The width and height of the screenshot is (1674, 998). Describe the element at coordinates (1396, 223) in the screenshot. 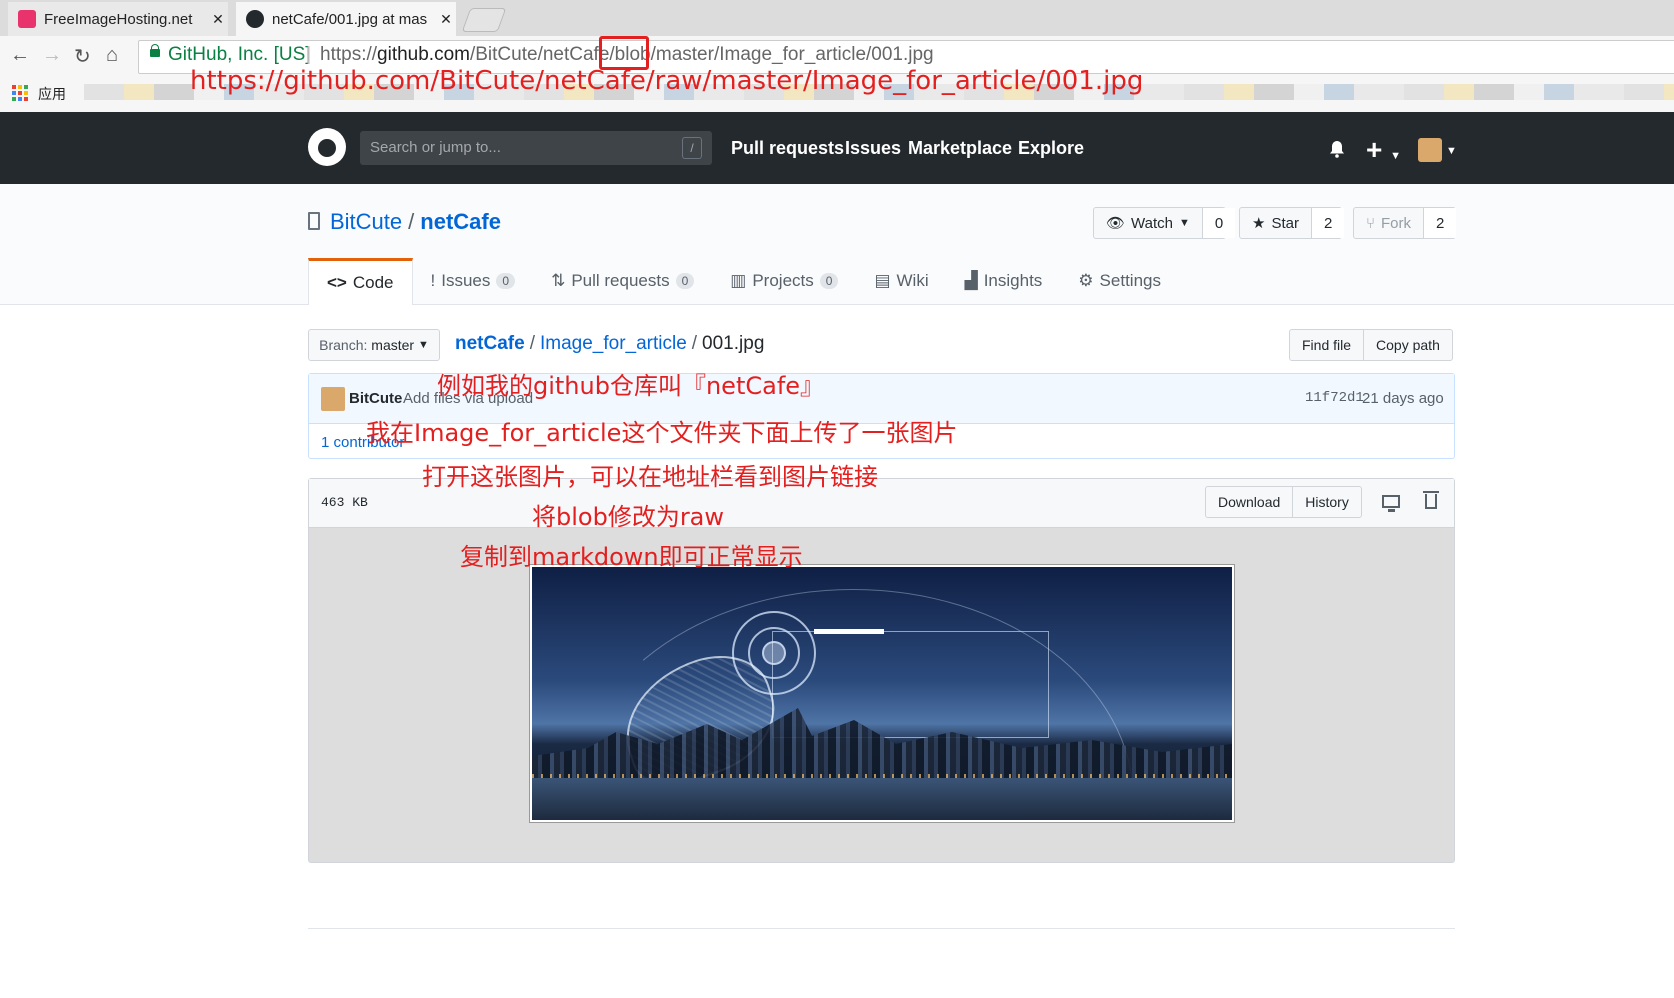

I see `fork-label: Fork` at that location.